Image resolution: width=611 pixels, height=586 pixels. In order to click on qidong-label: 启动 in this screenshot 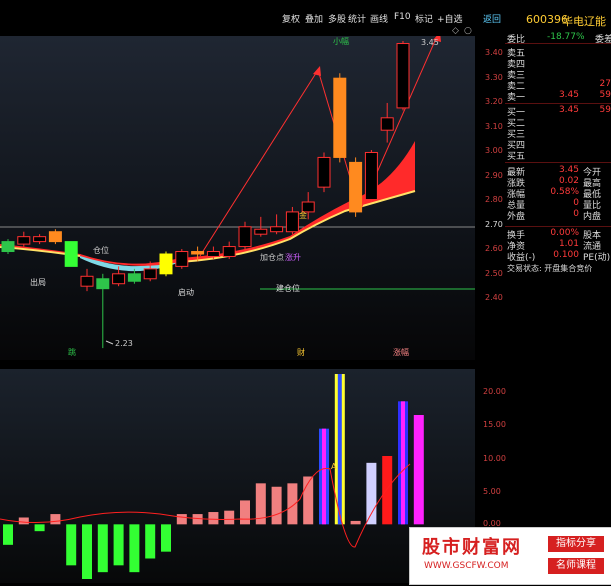, I will do `click(186, 292)`.